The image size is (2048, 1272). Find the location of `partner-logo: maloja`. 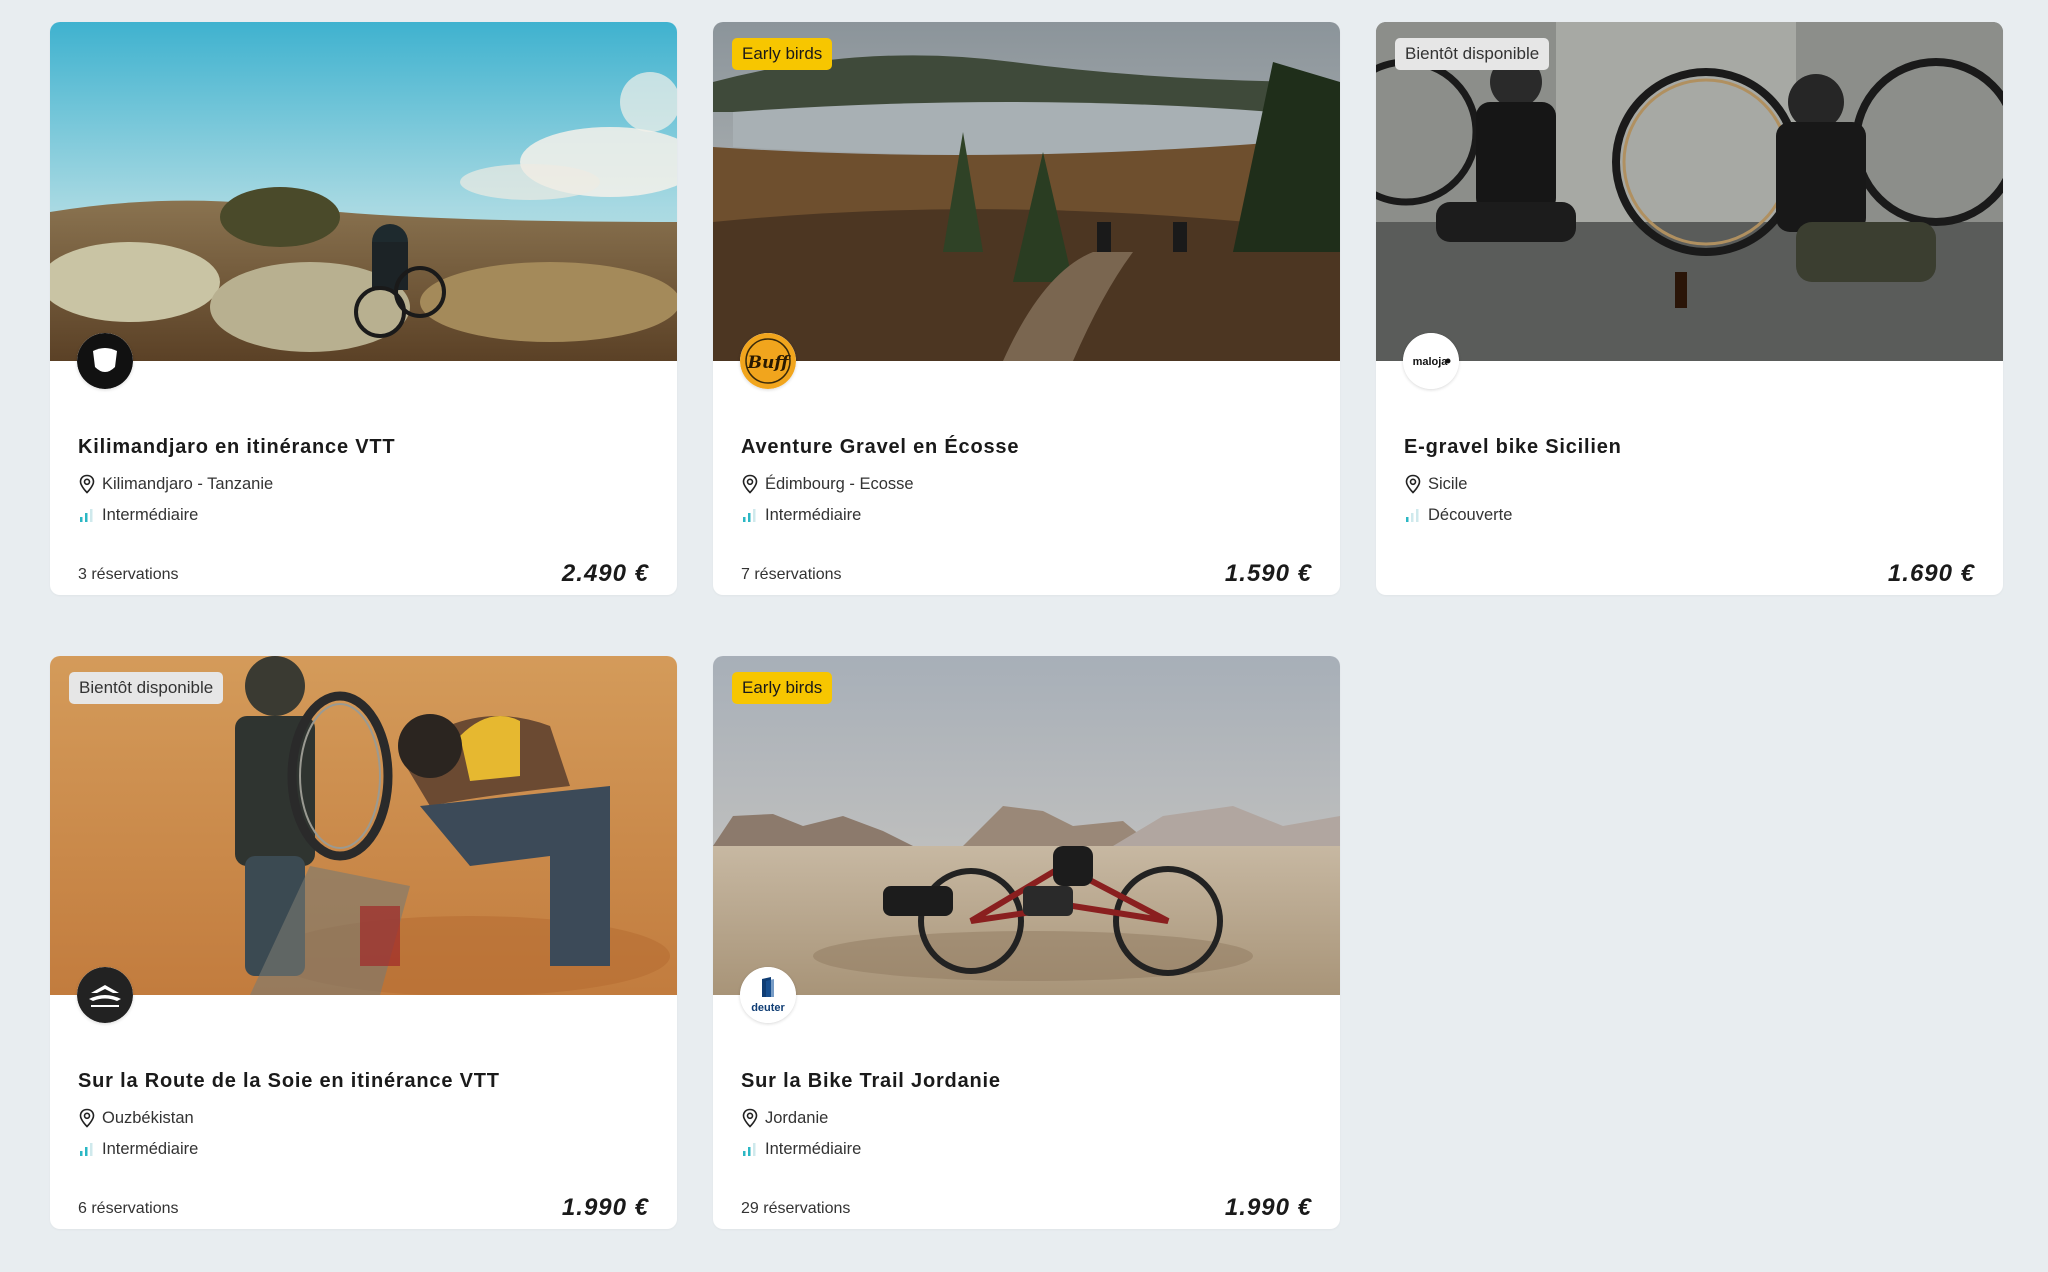

partner-logo: maloja is located at coordinates (1431, 361).